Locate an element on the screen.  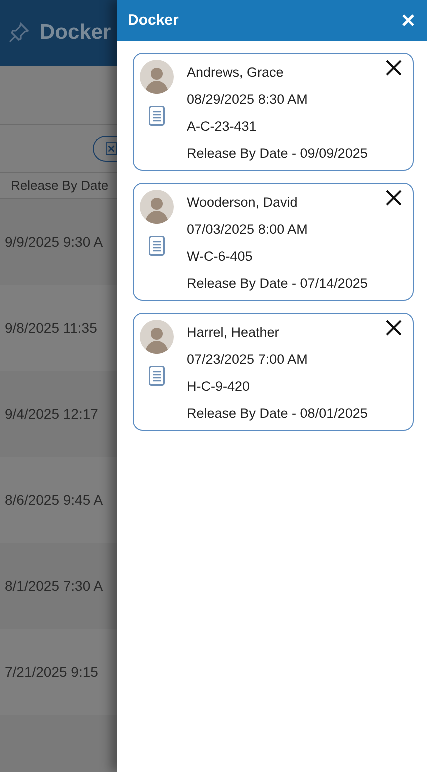
record-code: A-C-23-431 is located at coordinates (222, 127).